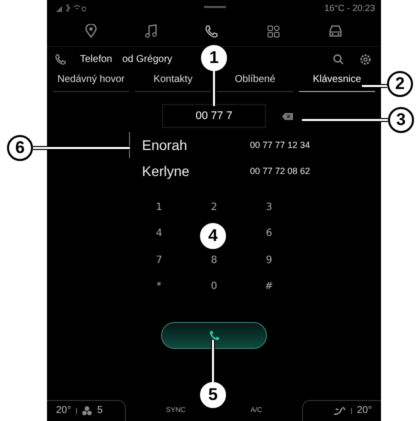 This screenshot has width=416, height=421. What do you see at coordinates (400, 84) in the screenshot?
I see `callout-number: 2` at bounding box center [400, 84].